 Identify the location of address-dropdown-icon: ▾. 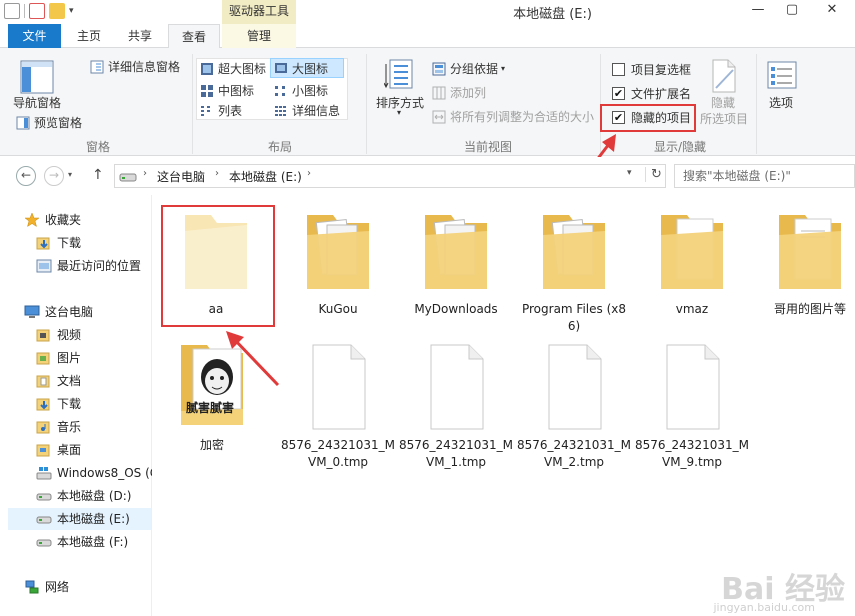
(629, 173).